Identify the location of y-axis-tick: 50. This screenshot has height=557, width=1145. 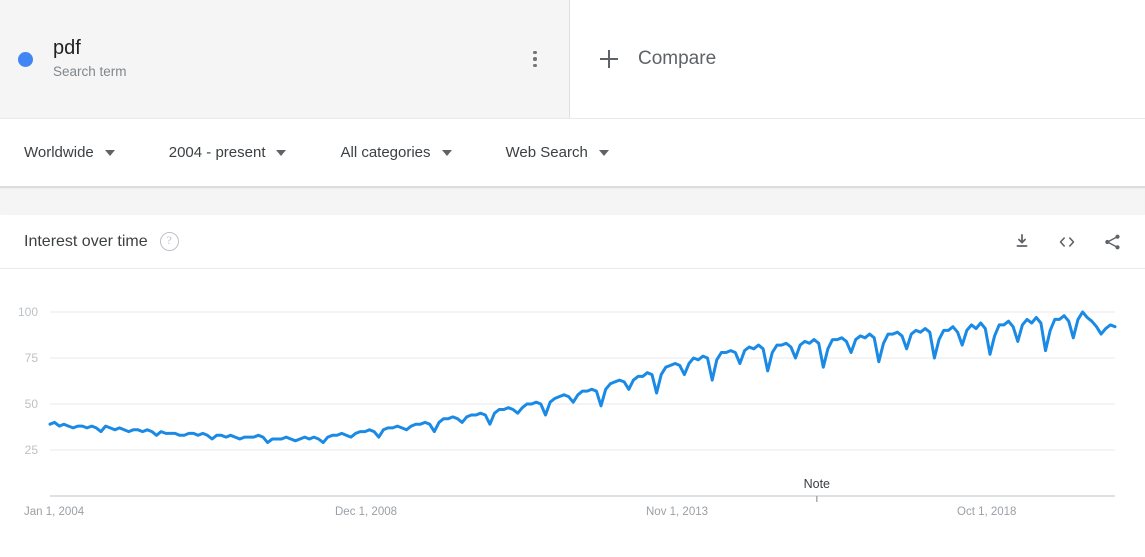
(32, 404).